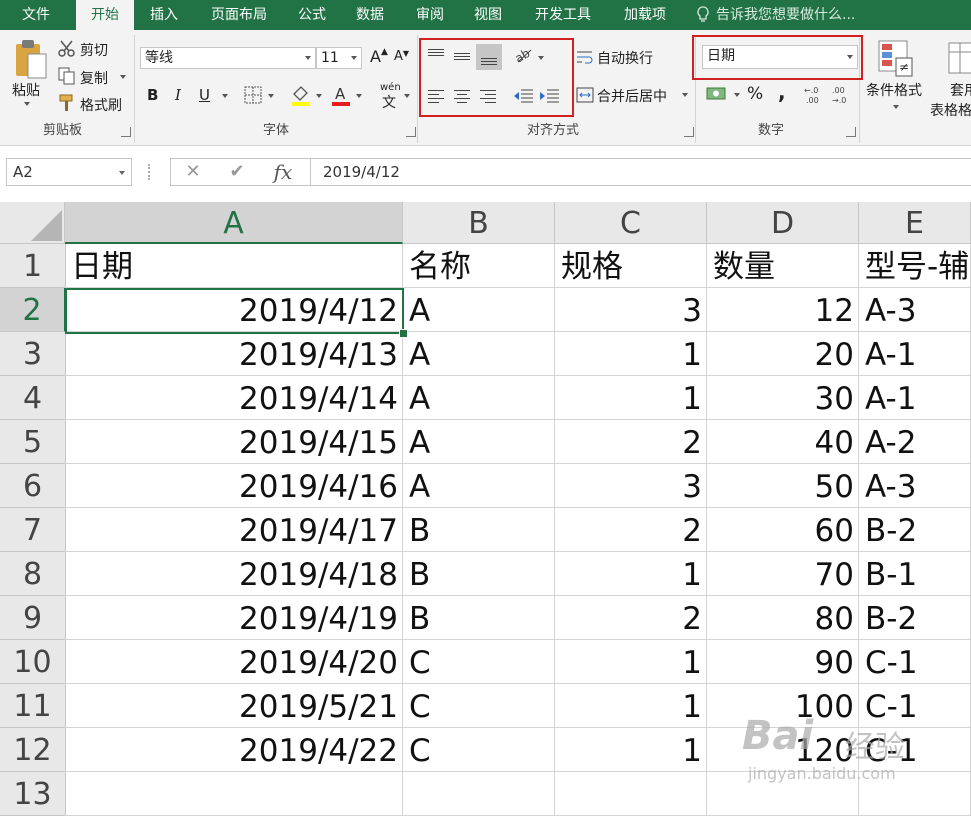 Image resolution: width=971 pixels, height=818 pixels. What do you see at coordinates (33, 398) in the screenshot?
I see `row-header-4: 4` at bounding box center [33, 398].